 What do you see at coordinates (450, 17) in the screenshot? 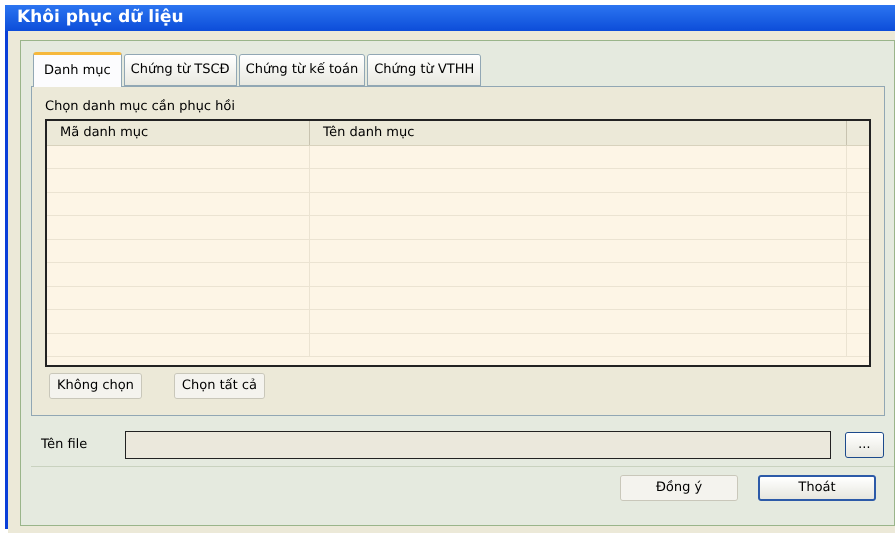
I see `window-title: Khôi phục dữ liệu` at bounding box center [450, 17].